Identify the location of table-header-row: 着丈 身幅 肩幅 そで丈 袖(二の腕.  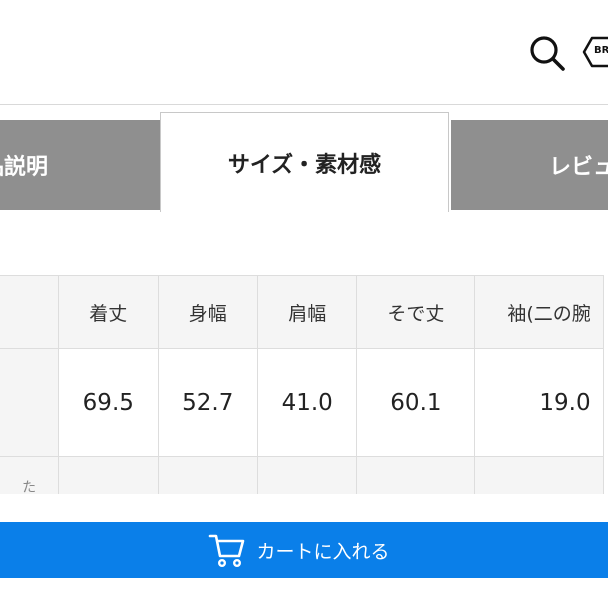
(302, 312).